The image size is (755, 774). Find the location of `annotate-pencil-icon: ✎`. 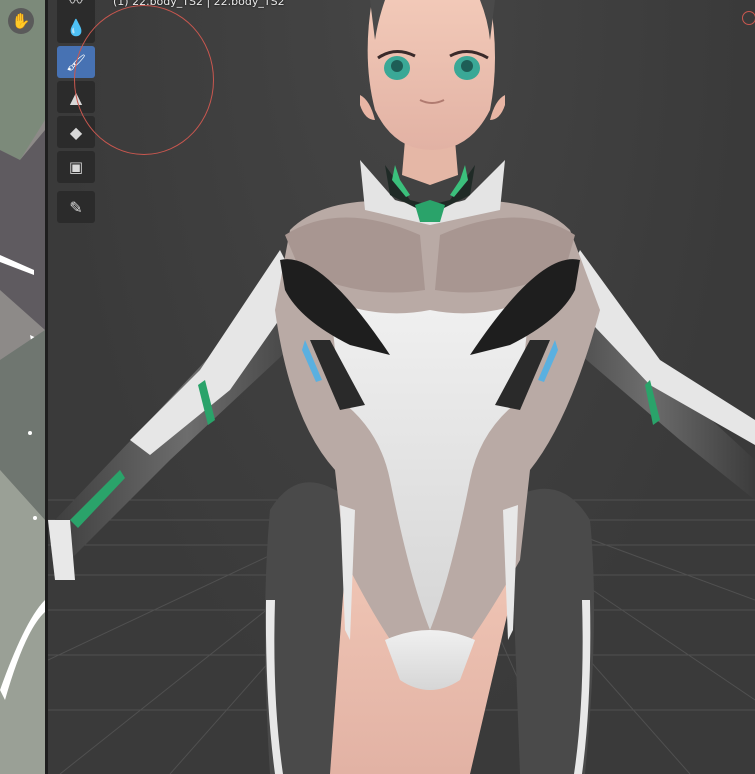

annotate-pencil-icon: ✎ is located at coordinates (76, 207).